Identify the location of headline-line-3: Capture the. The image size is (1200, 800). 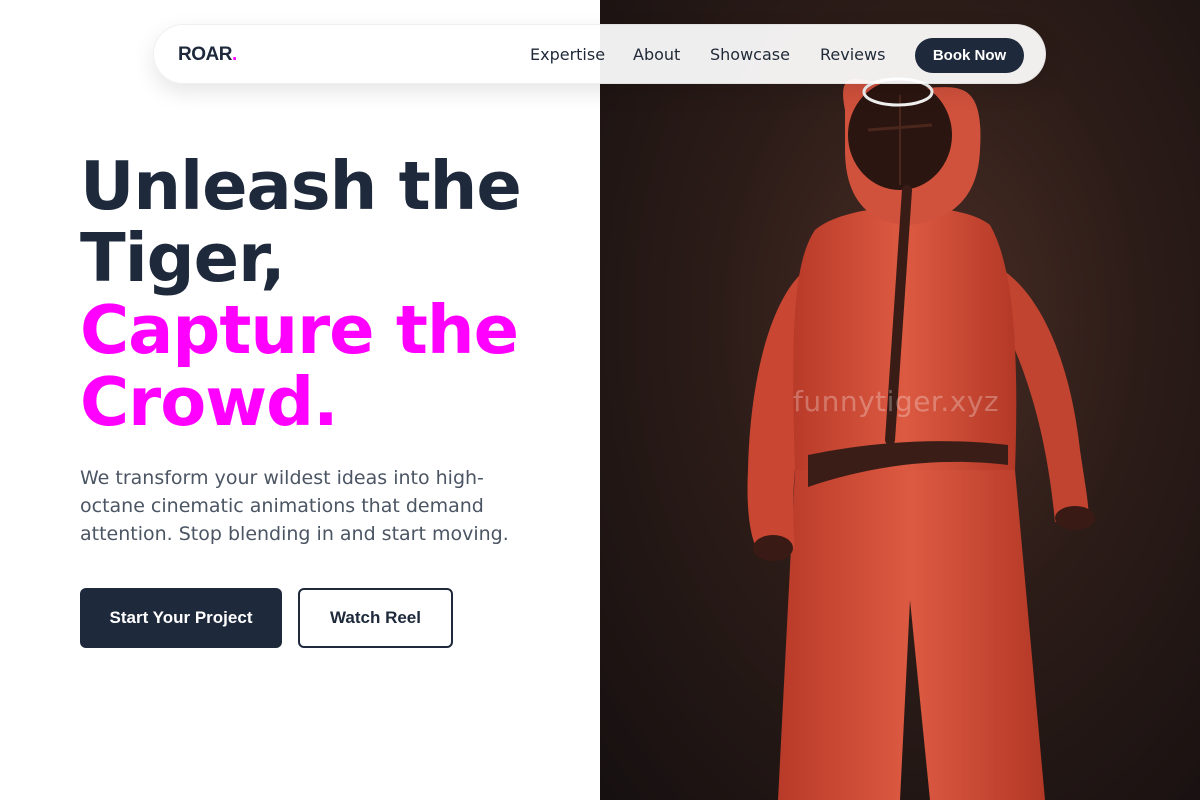
(299, 330).